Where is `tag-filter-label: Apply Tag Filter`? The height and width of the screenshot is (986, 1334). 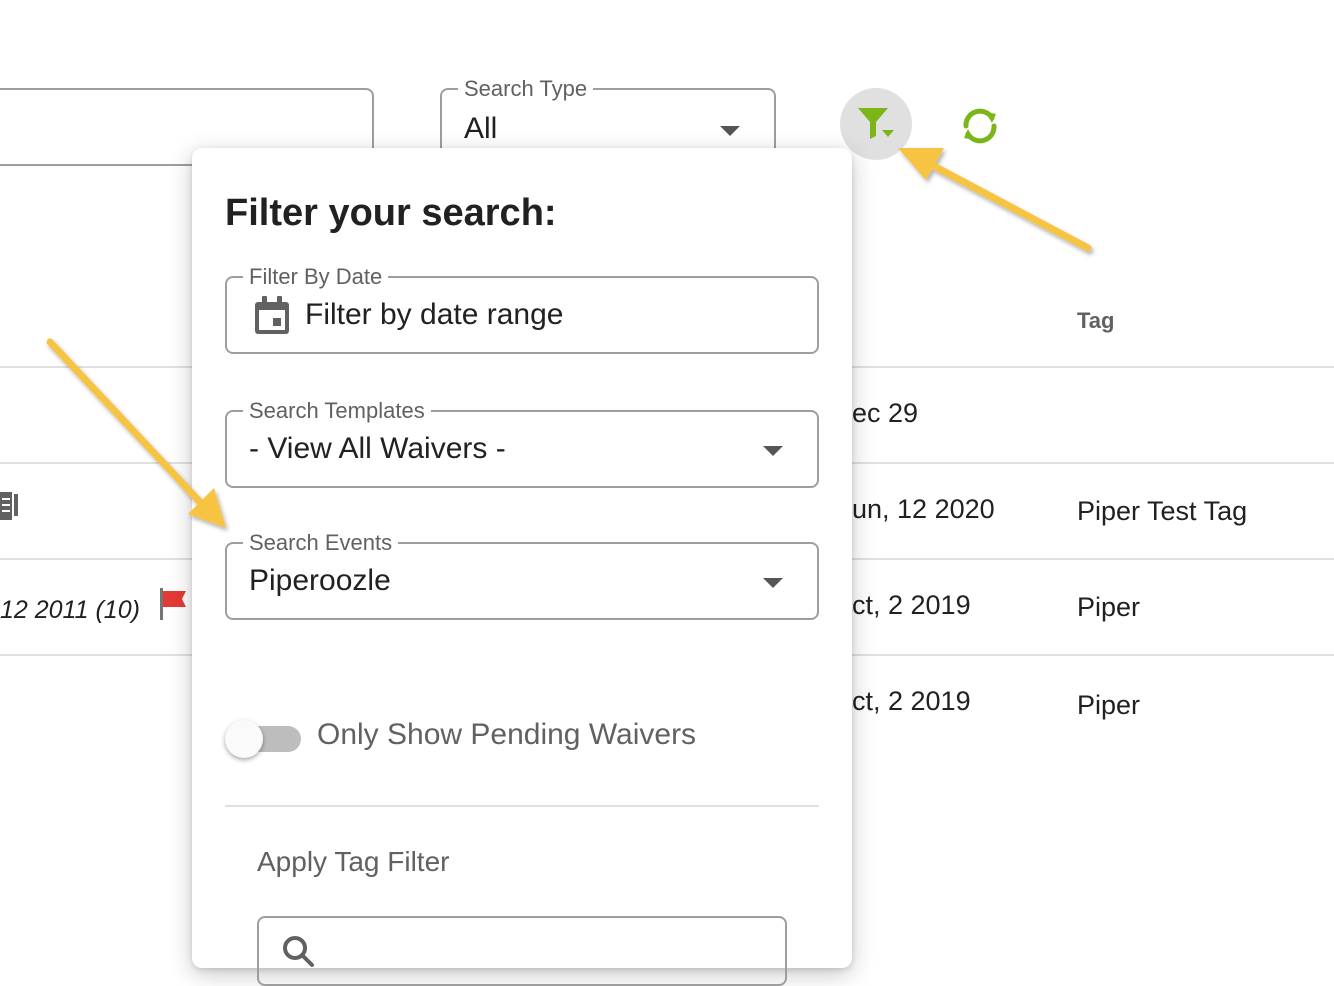
tag-filter-label: Apply Tag Filter is located at coordinates (353, 861).